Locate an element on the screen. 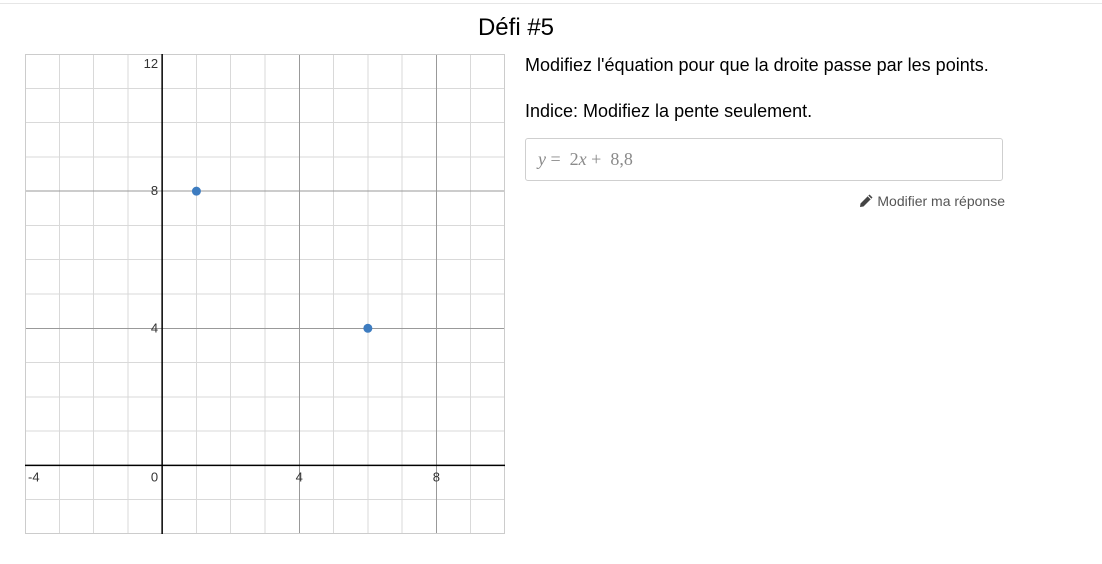 Image resolution: width=1102 pixels, height=564 pixels. top-border is located at coordinates (551, 3).